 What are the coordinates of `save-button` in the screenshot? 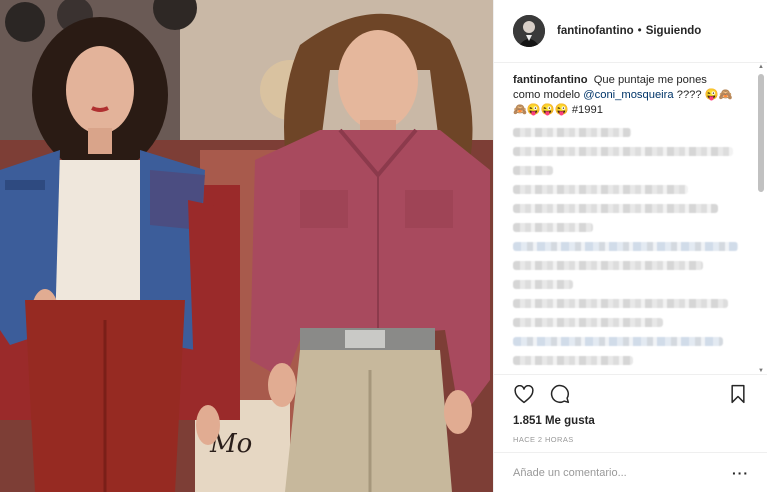 It's located at (738, 394).